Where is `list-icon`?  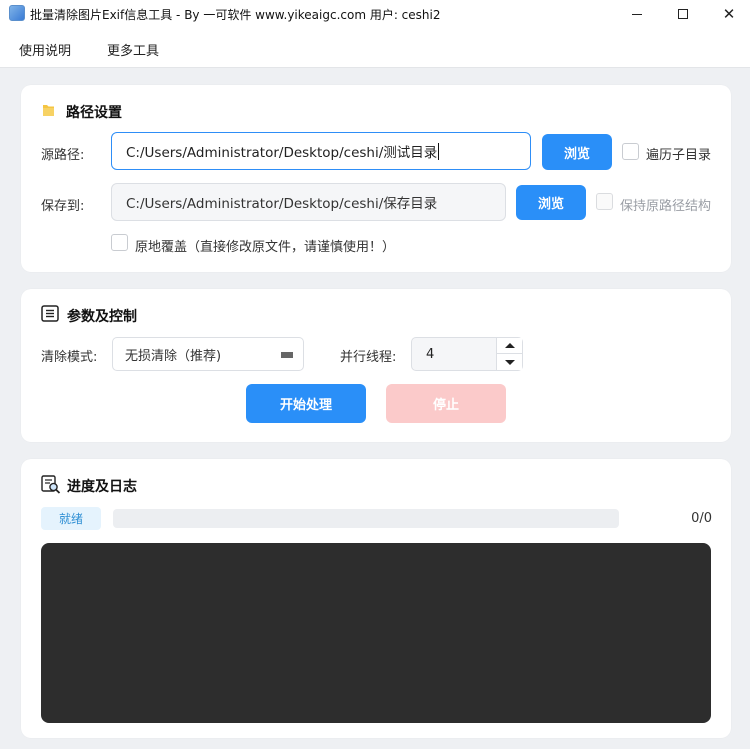
list-icon is located at coordinates (50, 313).